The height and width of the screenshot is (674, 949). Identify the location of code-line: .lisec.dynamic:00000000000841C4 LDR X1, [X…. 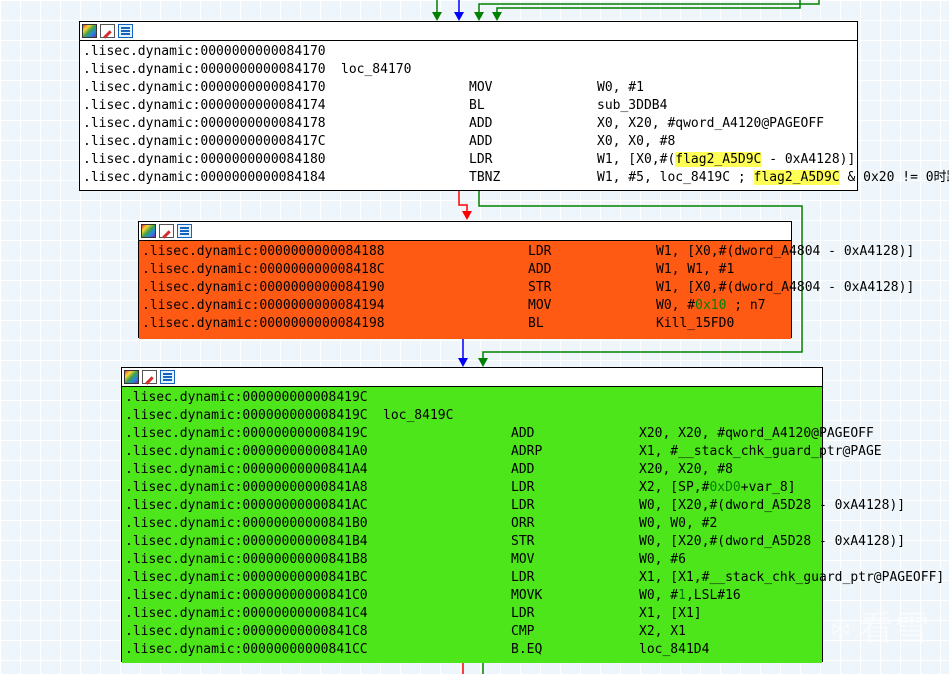
(473, 614).